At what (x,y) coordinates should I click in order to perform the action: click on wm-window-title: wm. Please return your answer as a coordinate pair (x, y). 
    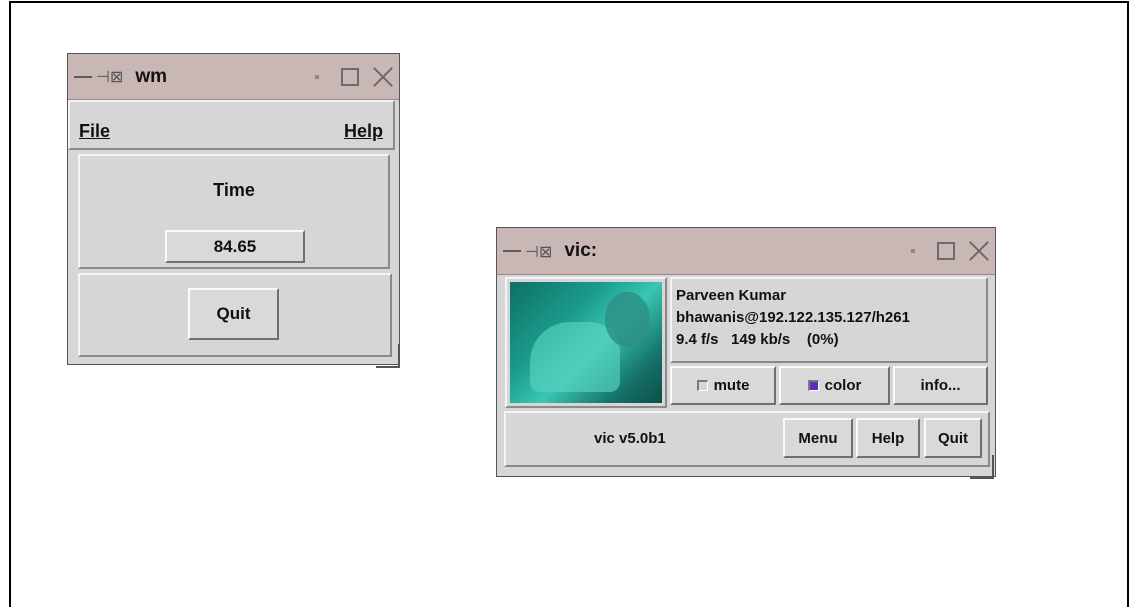
    Looking at the image, I should click on (151, 76).